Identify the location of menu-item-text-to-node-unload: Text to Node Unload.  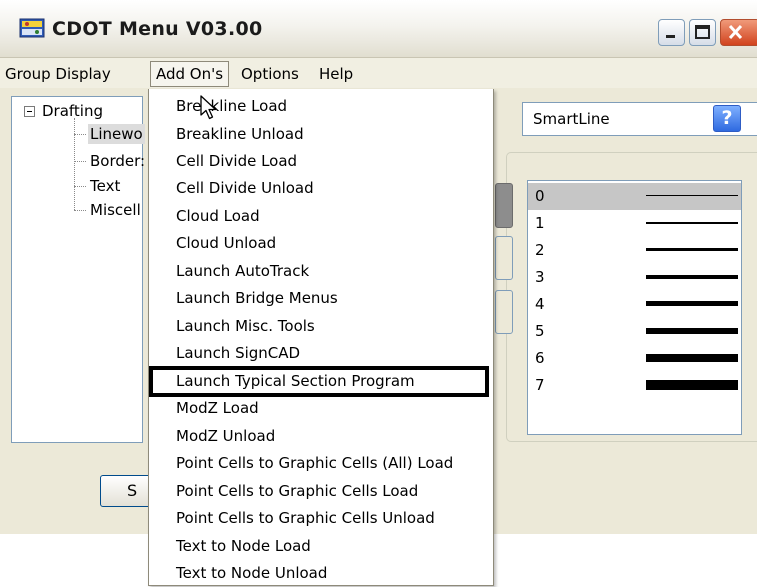
(321, 573).